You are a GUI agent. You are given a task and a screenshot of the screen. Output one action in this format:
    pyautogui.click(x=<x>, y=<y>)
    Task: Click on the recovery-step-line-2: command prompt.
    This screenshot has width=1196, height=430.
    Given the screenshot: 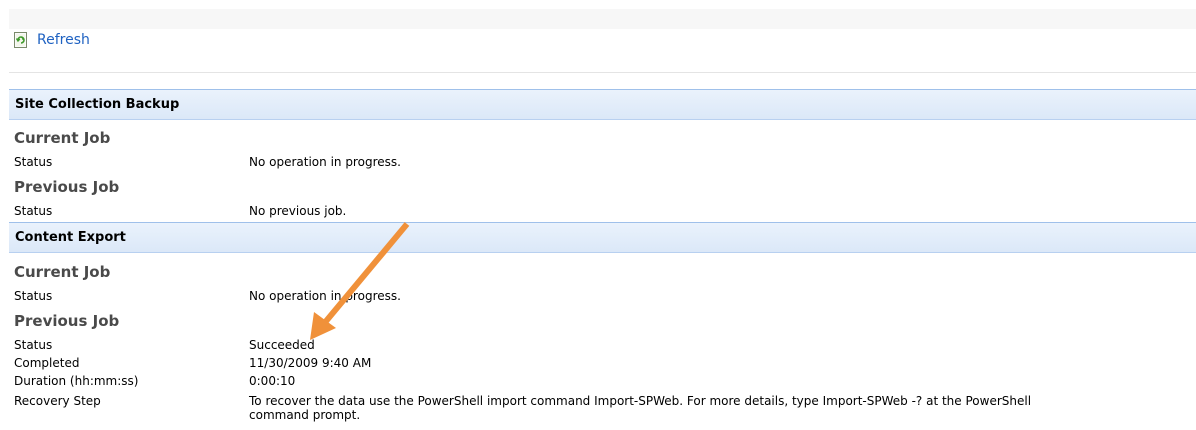 What is the action you would take?
    pyautogui.click(x=305, y=415)
    